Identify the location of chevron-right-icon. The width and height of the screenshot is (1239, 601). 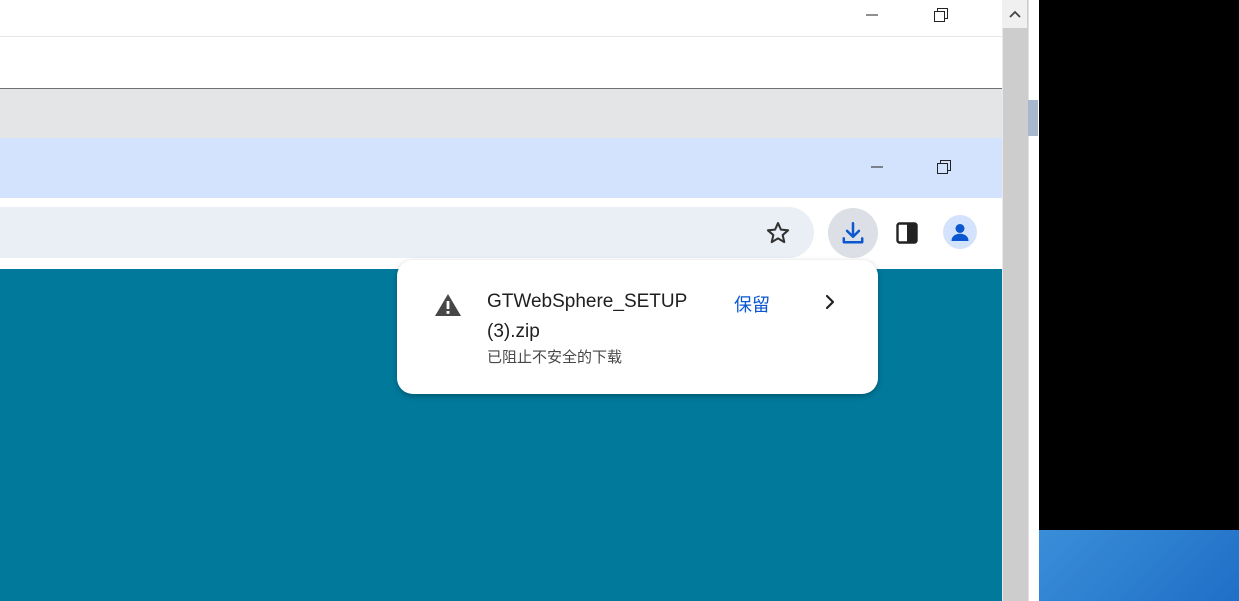
(830, 302).